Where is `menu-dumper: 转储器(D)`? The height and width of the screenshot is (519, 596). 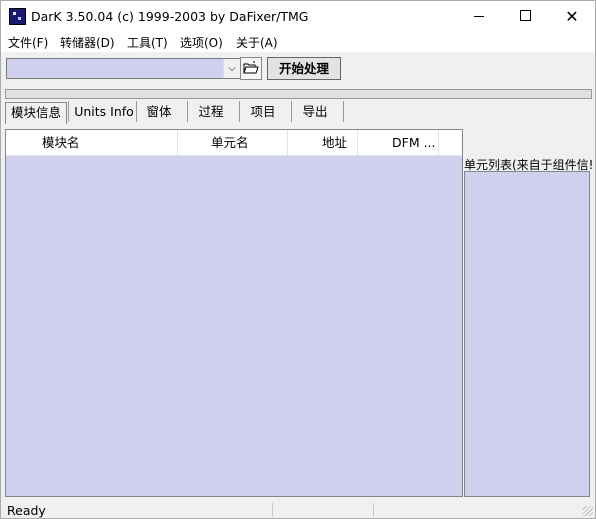 menu-dumper: 转储器(D) is located at coordinates (87, 42).